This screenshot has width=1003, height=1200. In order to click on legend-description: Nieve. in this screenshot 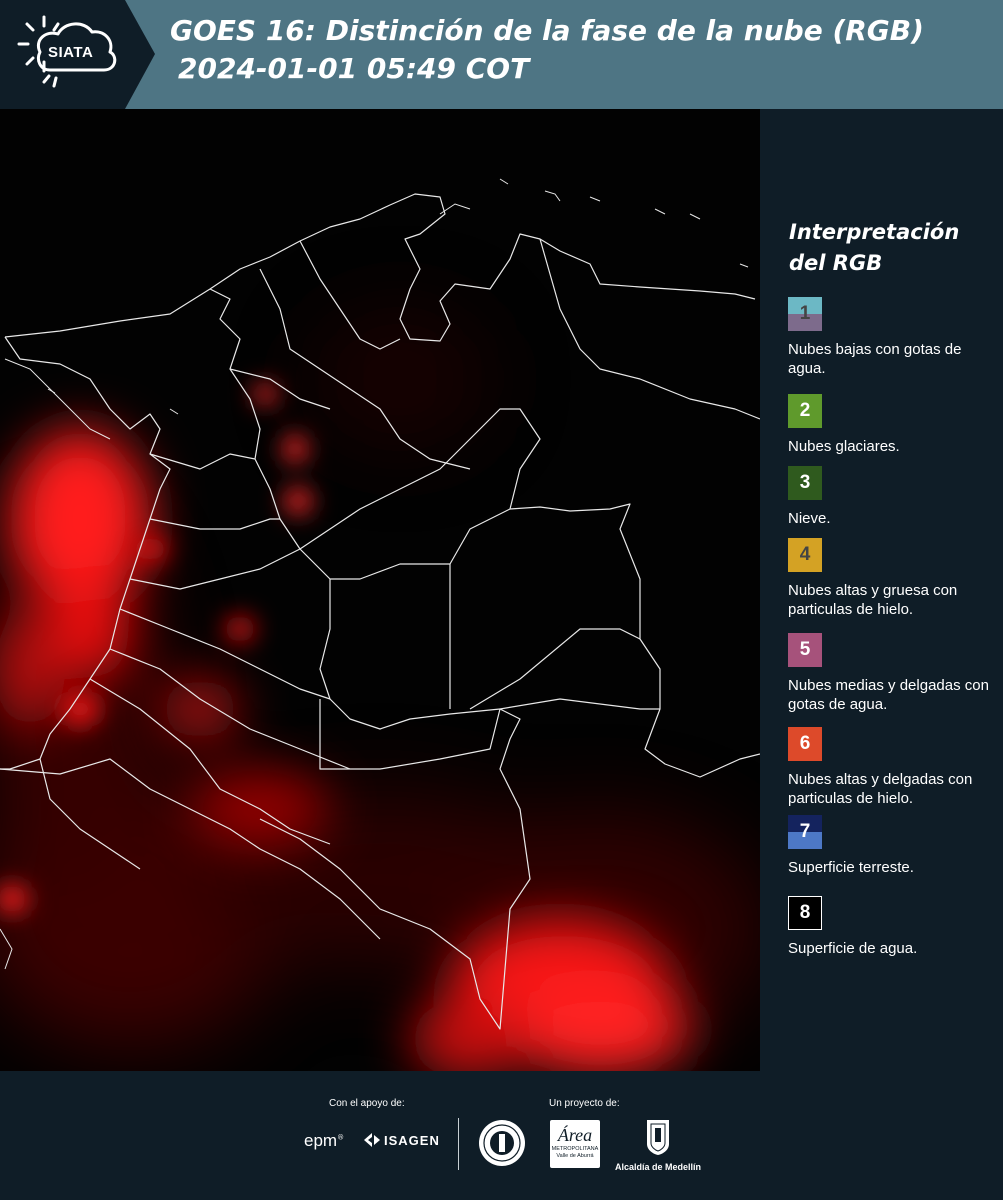, I will do `click(809, 518)`.